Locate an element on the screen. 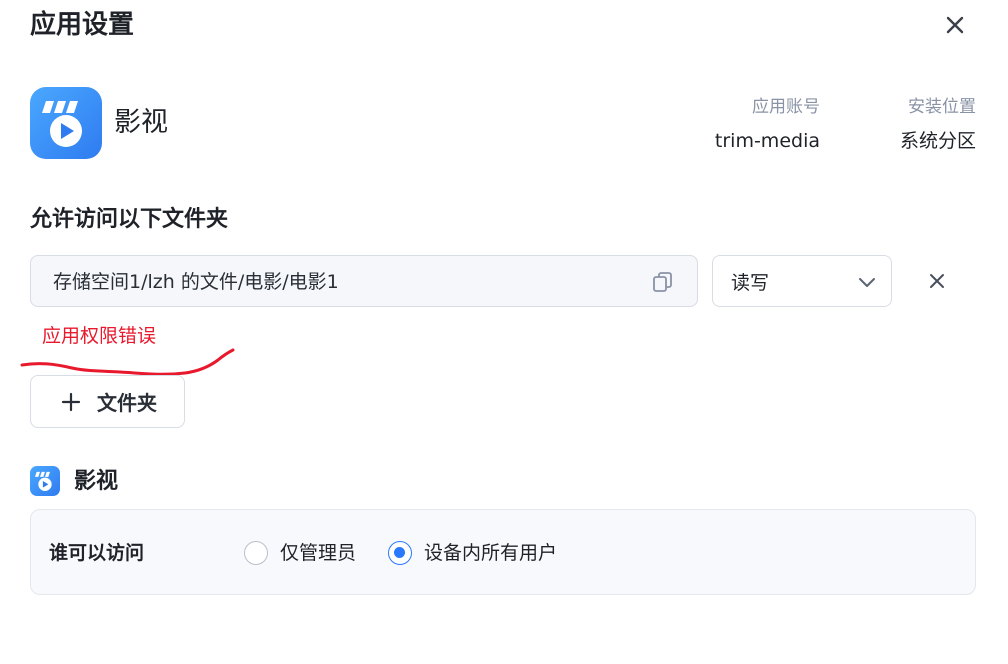  radio-admin-only: 仅管理员 is located at coordinates (309, 554).